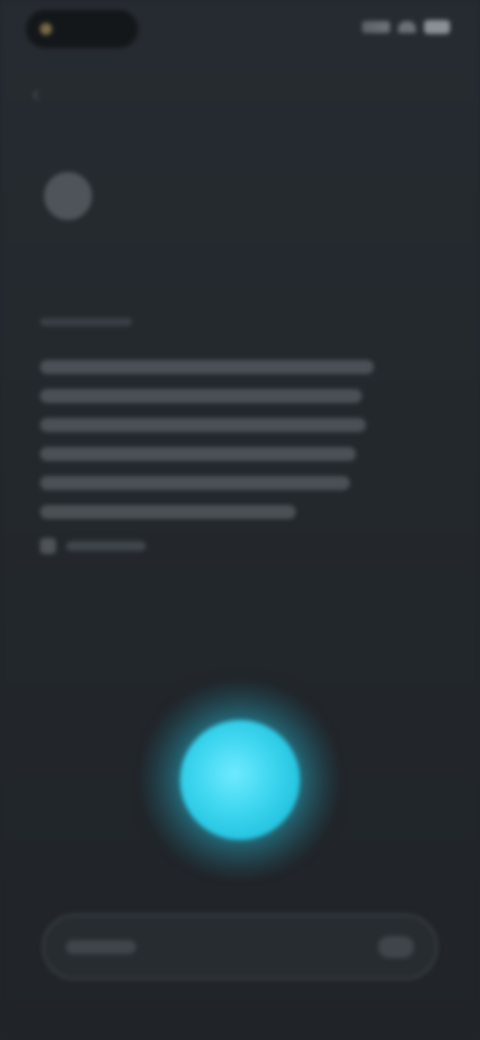 This screenshot has height=1040, width=480. I want to click on feature-icon, so click(68, 196).